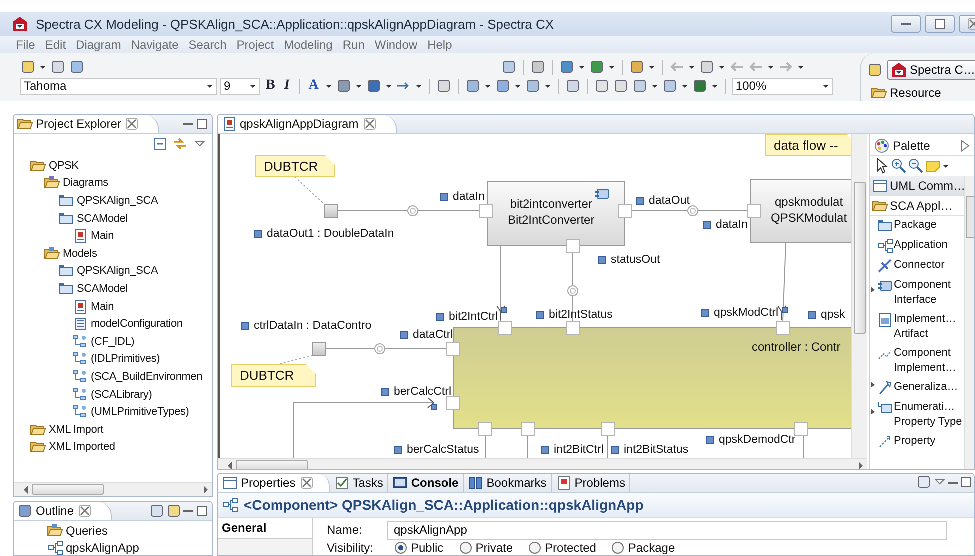 This screenshot has height=556, width=975. I want to click on menu-item: File, so click(25, 45).